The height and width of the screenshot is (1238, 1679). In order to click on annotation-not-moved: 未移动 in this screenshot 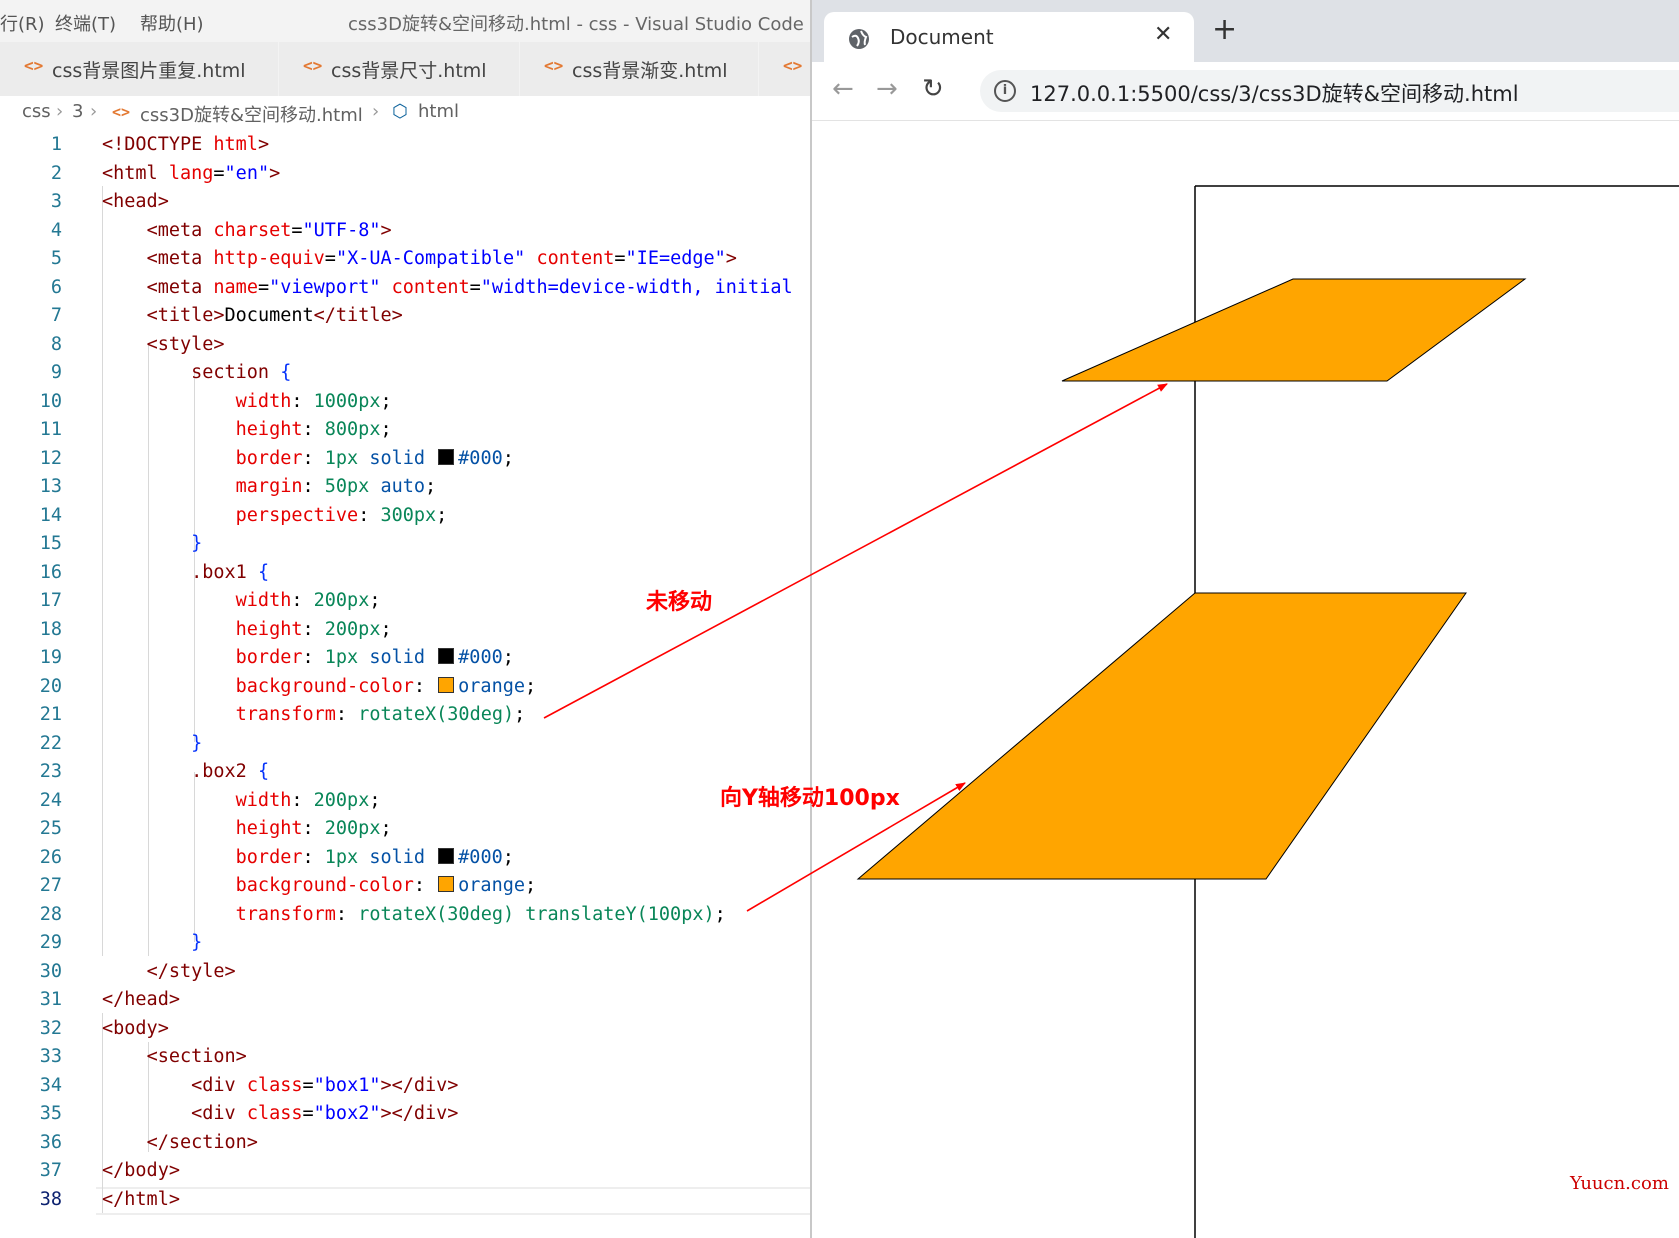, I will do `click(679, 602)`.